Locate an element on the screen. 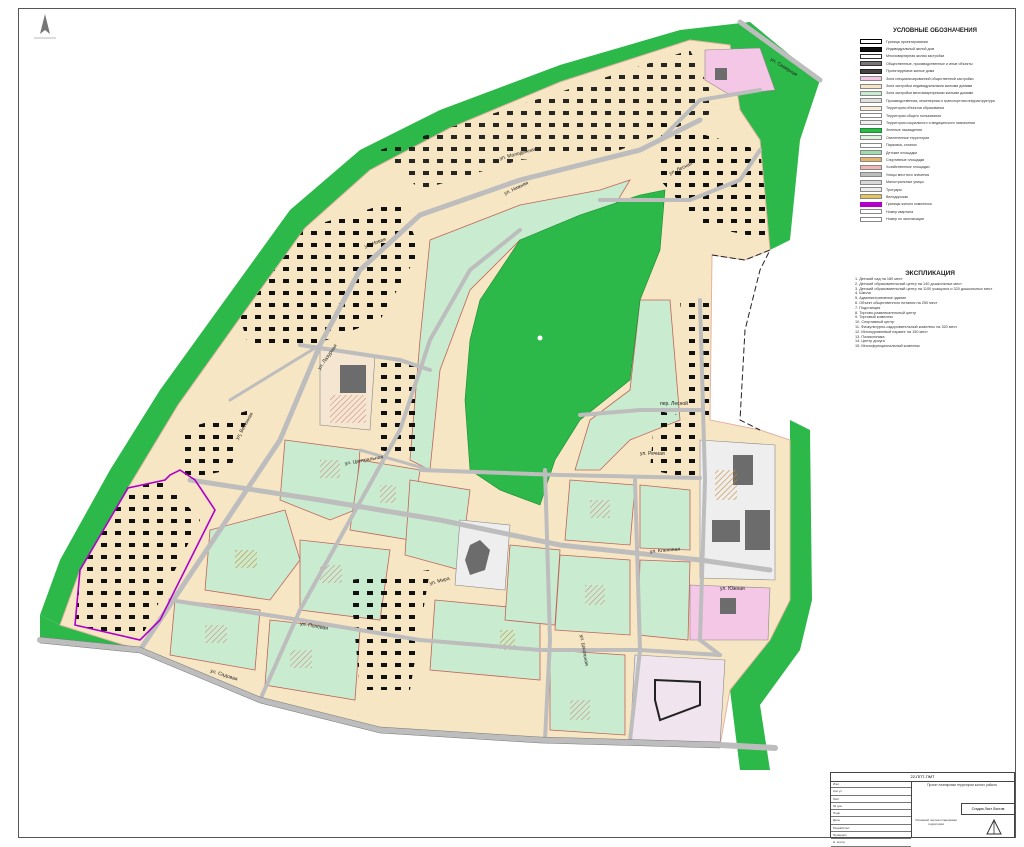 Image resolution: width=1024 pixels, height=847 pixels. legend-item: Многоквартирная жилая застройка is located at coordinates (935, 56).